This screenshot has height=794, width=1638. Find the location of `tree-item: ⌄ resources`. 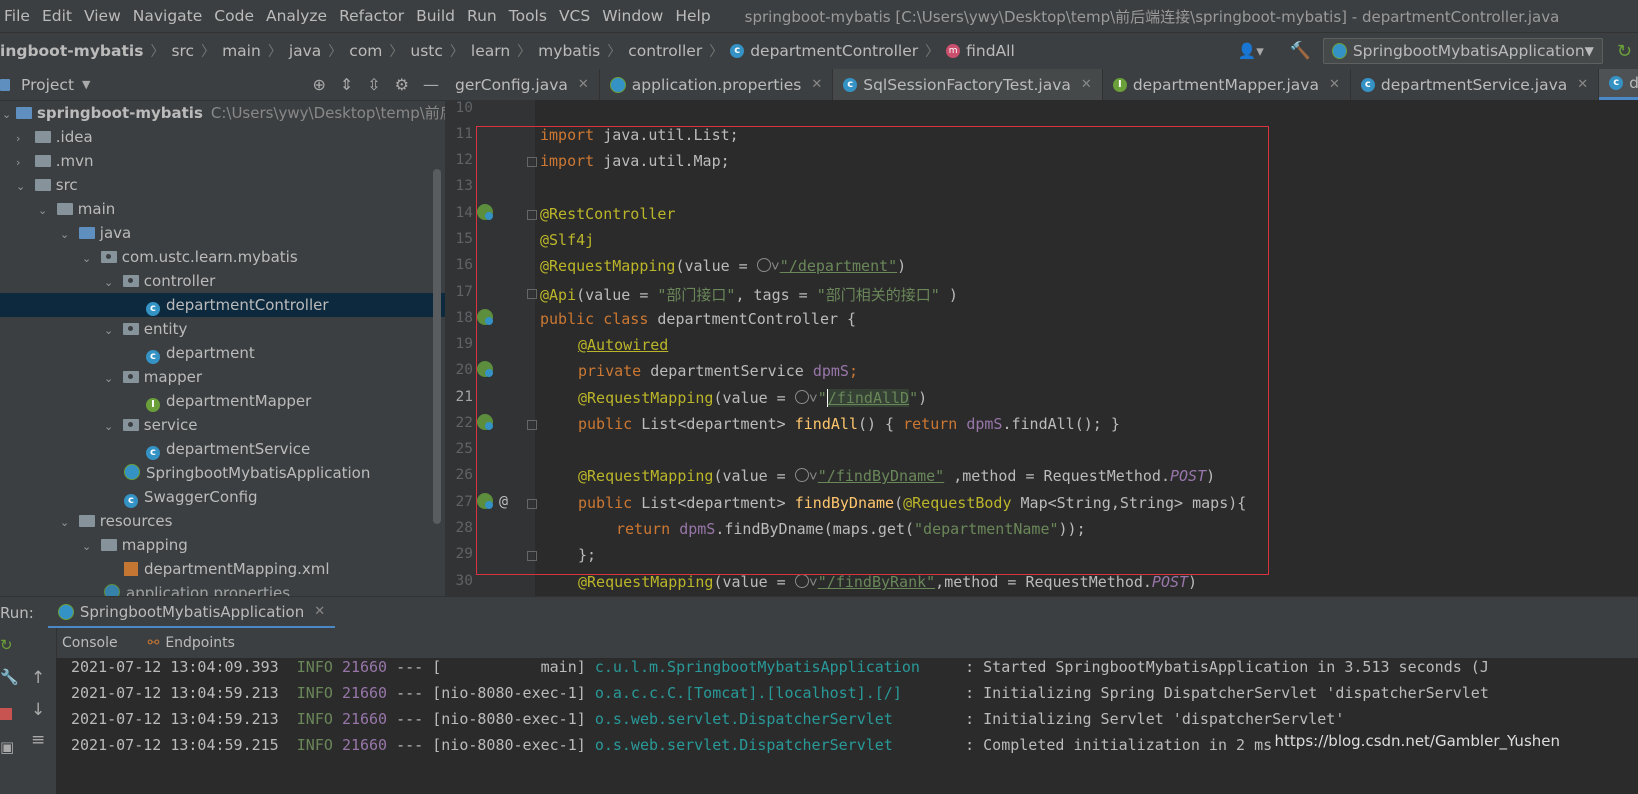

tree-item: ⌄ resources is located at coordinates (222, 521).